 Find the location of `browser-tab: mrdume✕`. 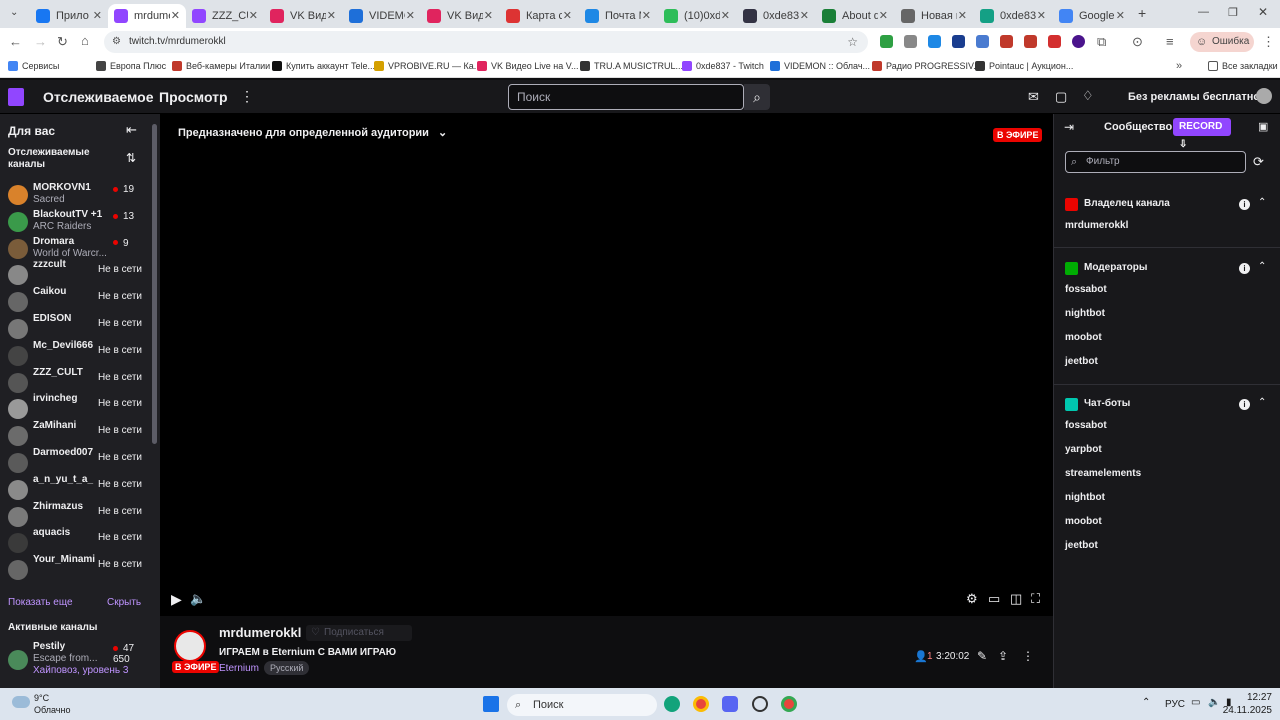

browser-tab: mrdume✕ is located at coordinates (147, 16).